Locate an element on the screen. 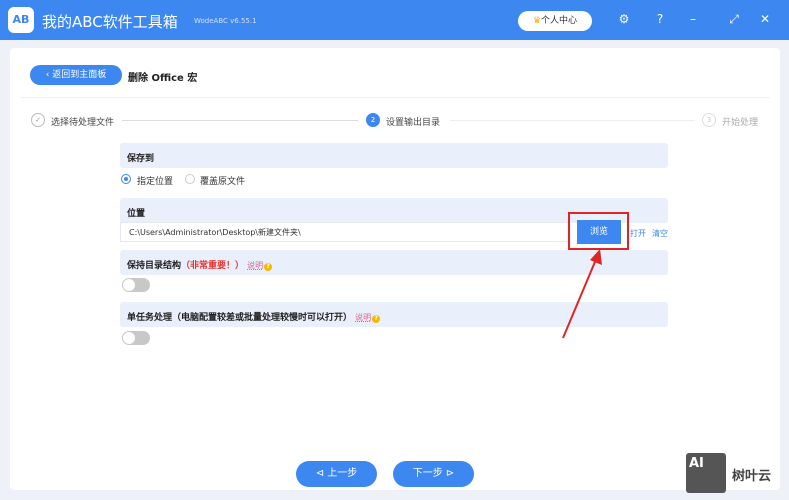  single-task-label: 单任务处理（电脑配置较差或批量处理较慢时可以打开） is located at coordinates (240, 318).